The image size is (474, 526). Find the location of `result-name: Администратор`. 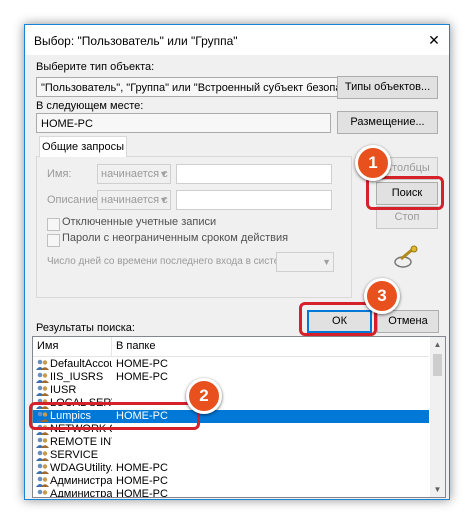

result-name: Администратор is located at coordinates (81, 493).